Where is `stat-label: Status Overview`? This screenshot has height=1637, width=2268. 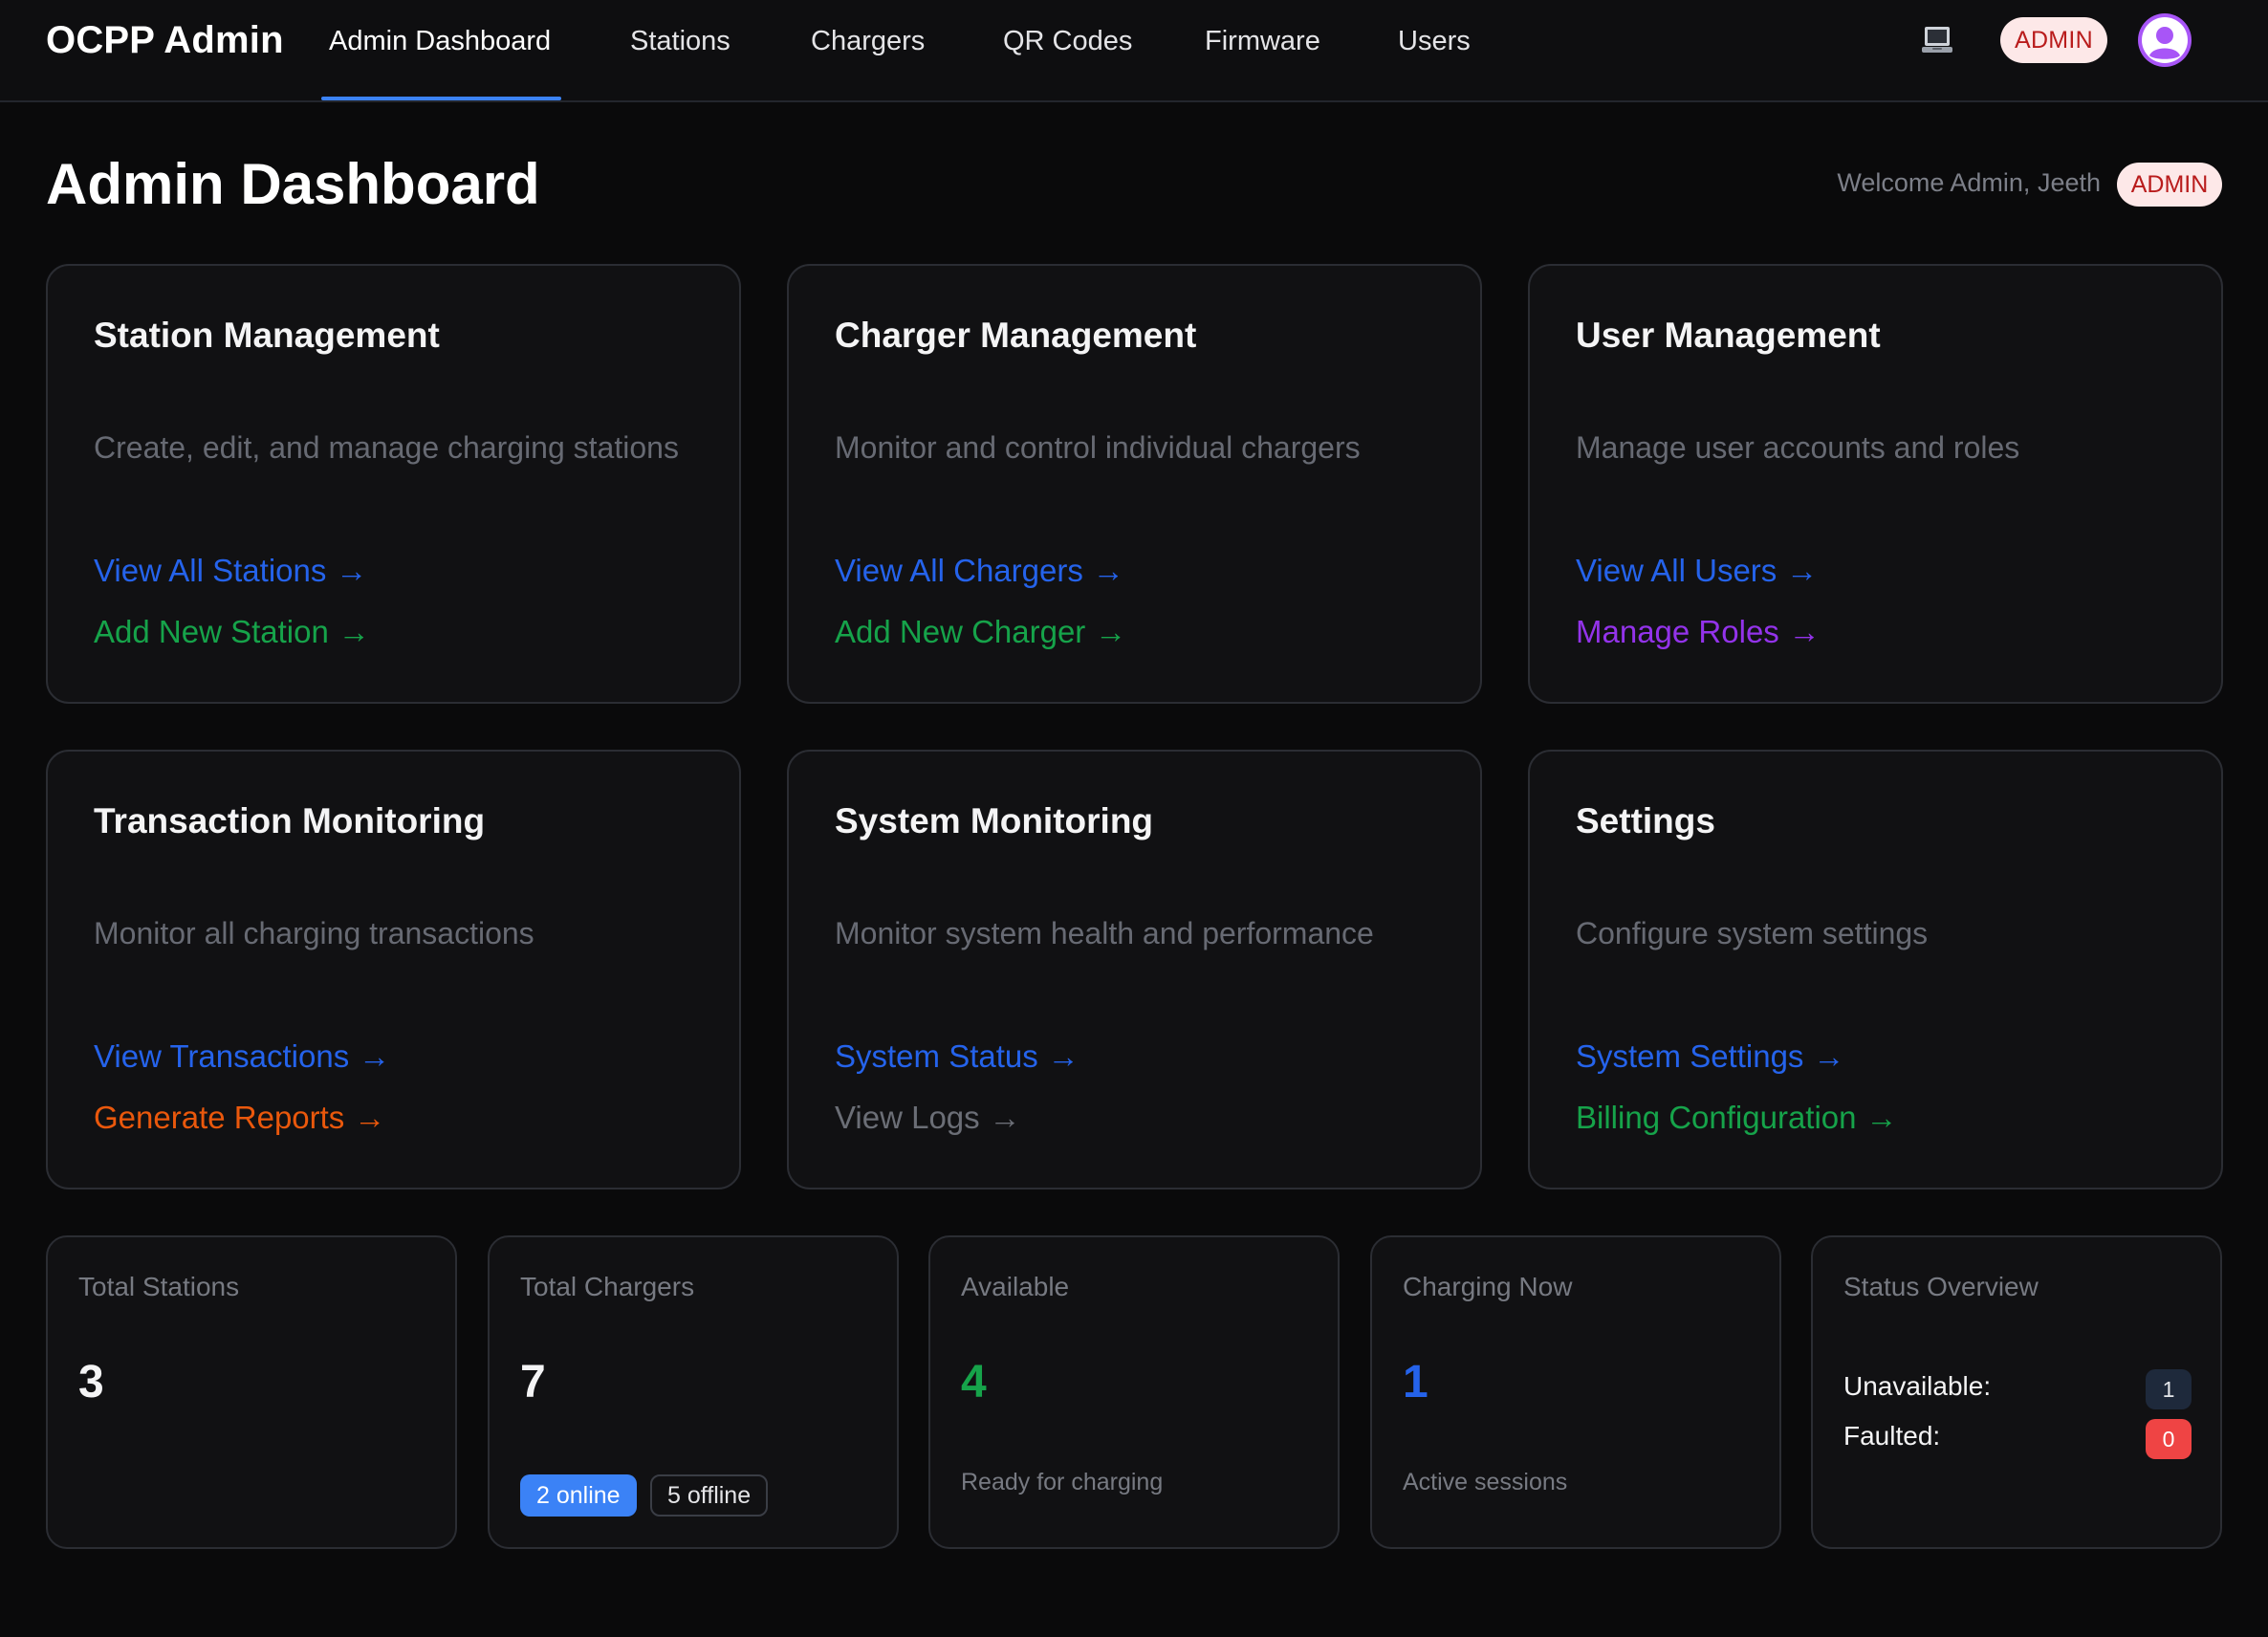
stat-label: Status Overview is located at coordinates (1941, 1286).